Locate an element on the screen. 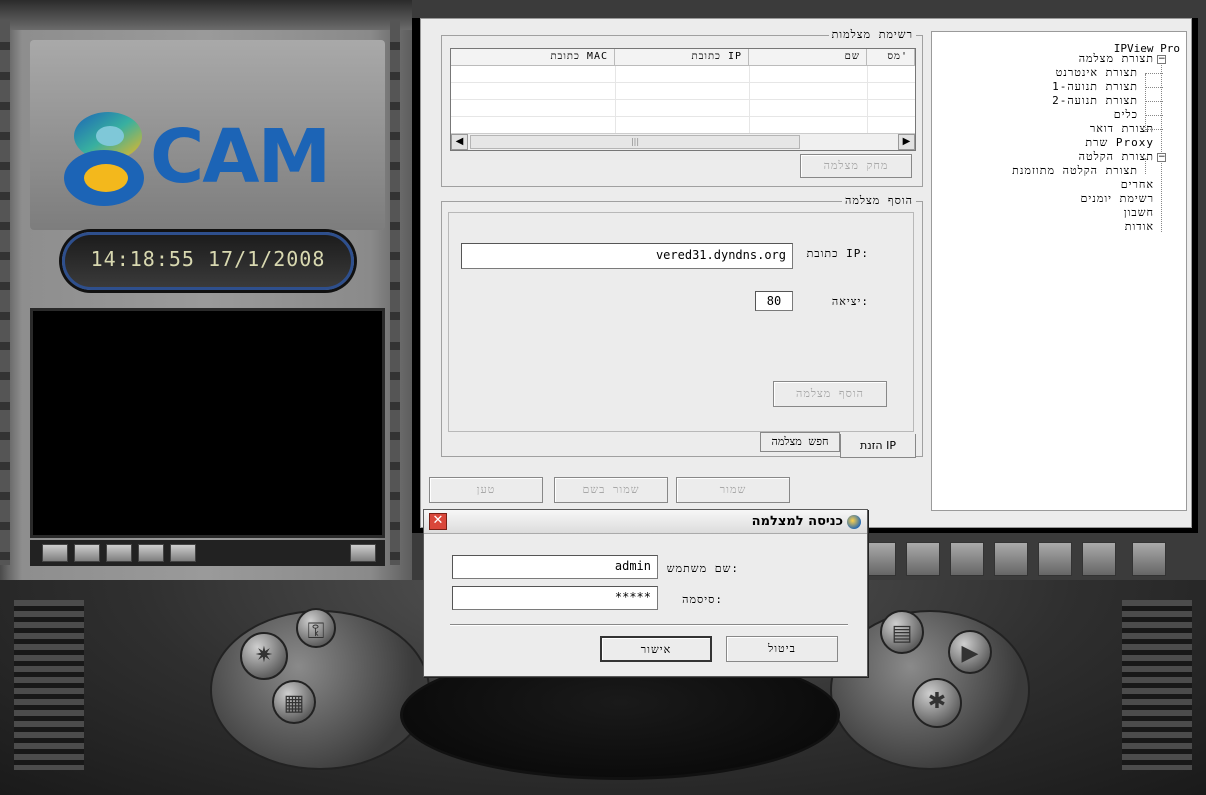 This screenshot has width=1206, height=795. tree-item-camera-config: תצורת מצלמה is located at coordinates (1116, 58).